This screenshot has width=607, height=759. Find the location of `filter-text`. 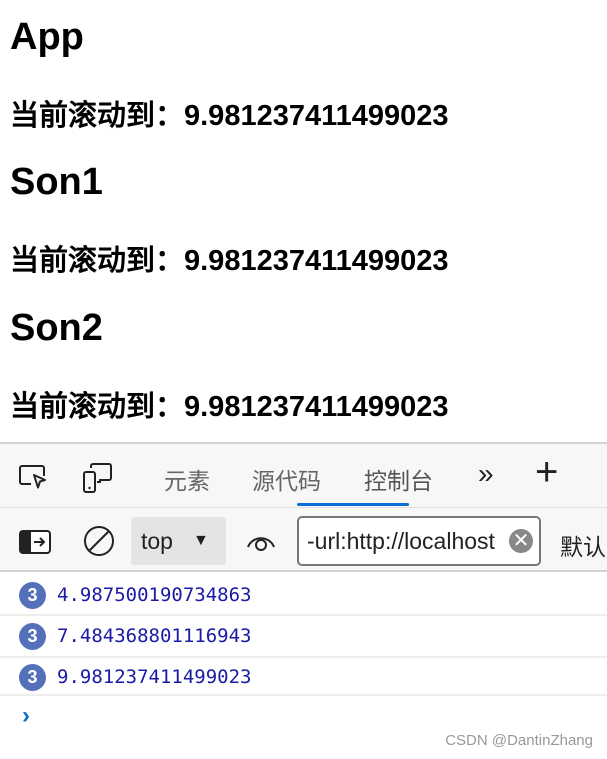

filter-text is located at coordinates (407, 541).